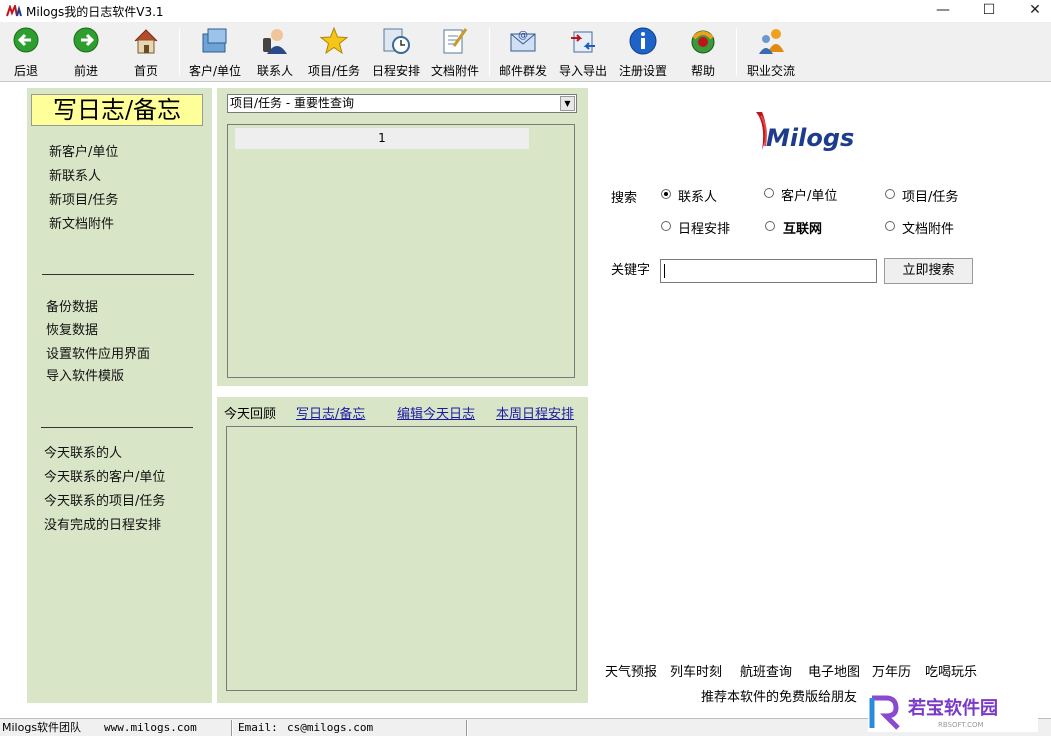 Image resolution: width=1051 pixels, height=736 pixels. What do you see at coordinates (330, 412) in the screenshot?
I see `write-log-link: 写日志/备忘` at bounding box center [330, 412].